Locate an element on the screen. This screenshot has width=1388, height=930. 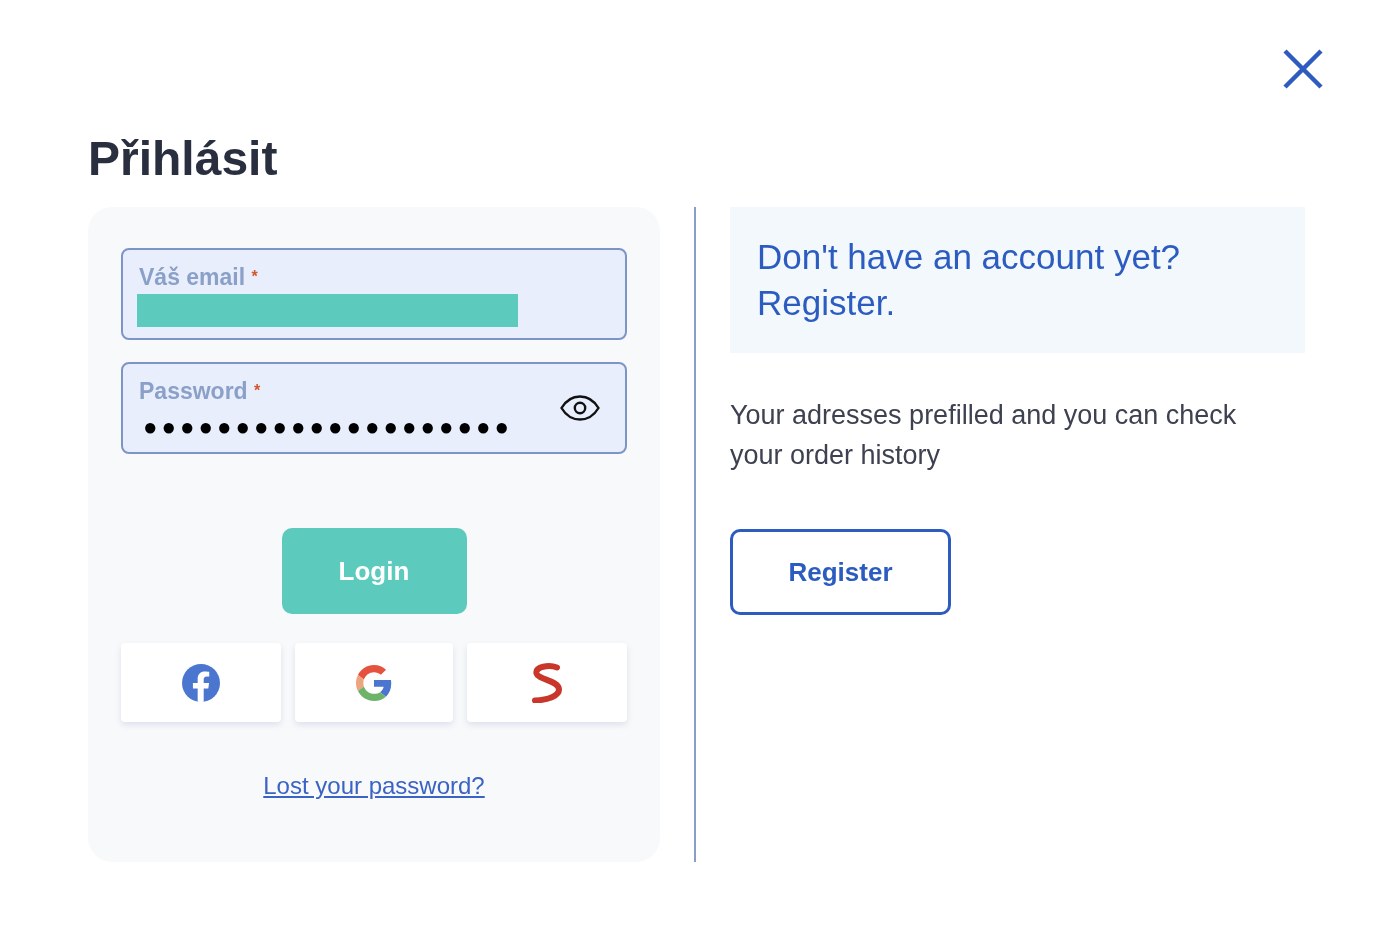
register-description: Your adresses prefilled and you can check your order history is located at coordinates (984, 435).